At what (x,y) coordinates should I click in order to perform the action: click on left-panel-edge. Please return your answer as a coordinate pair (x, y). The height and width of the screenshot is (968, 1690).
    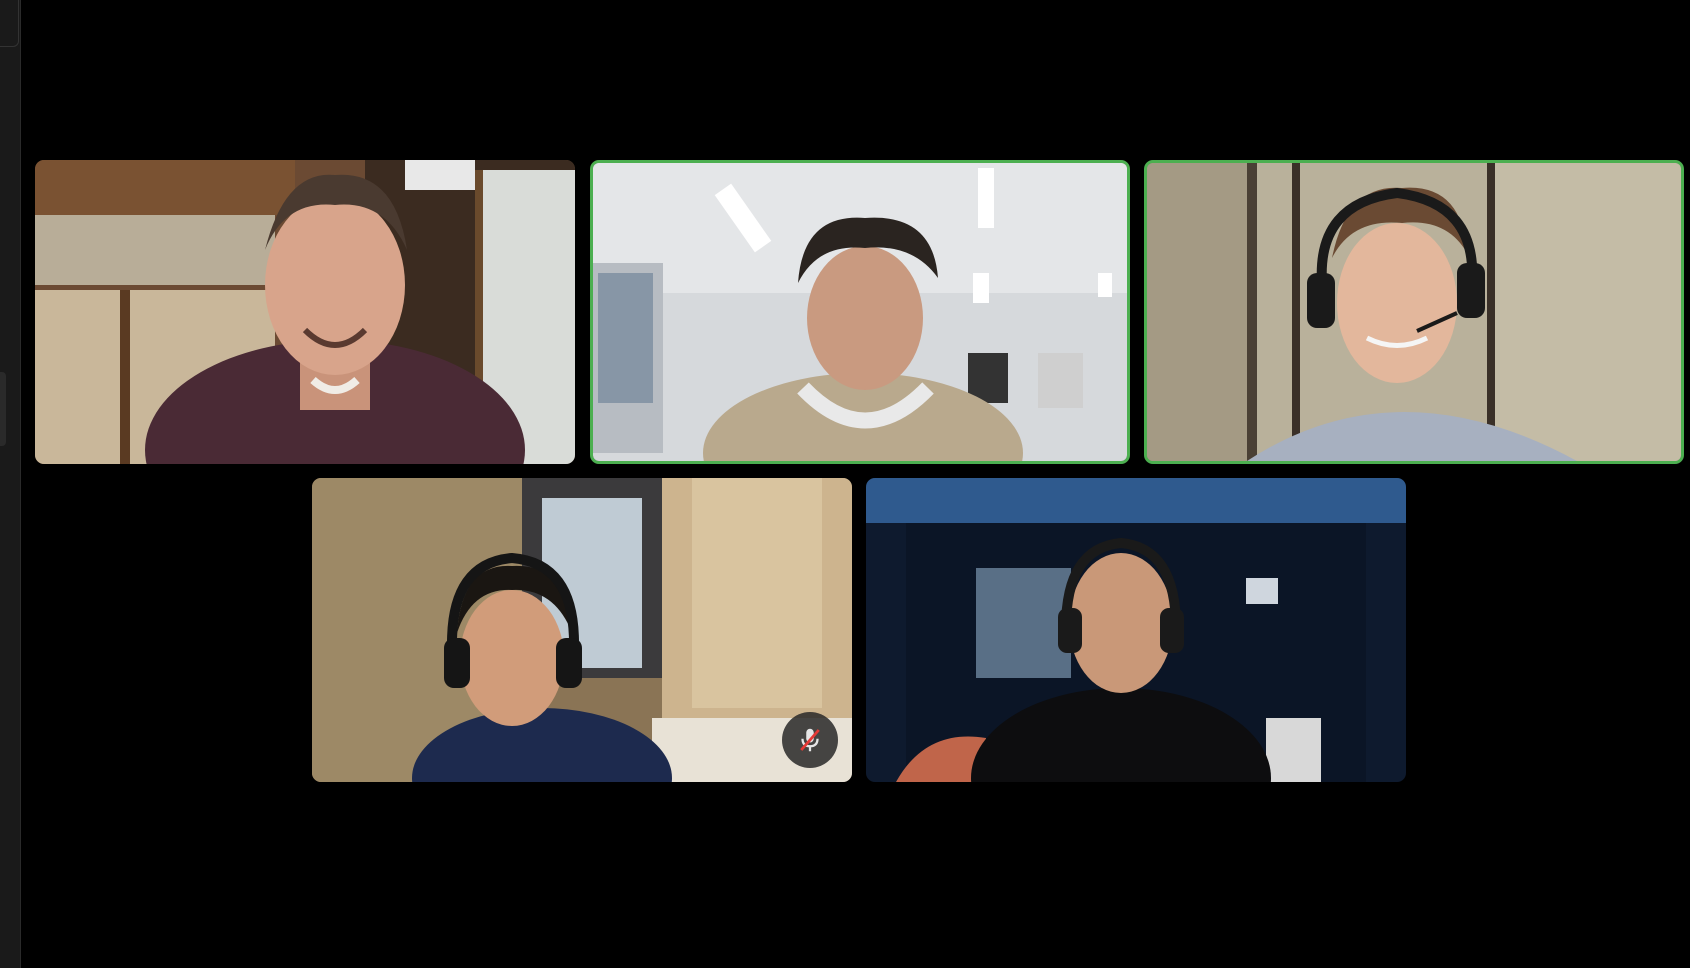
    Looking at the image, I should click on (10, 484).